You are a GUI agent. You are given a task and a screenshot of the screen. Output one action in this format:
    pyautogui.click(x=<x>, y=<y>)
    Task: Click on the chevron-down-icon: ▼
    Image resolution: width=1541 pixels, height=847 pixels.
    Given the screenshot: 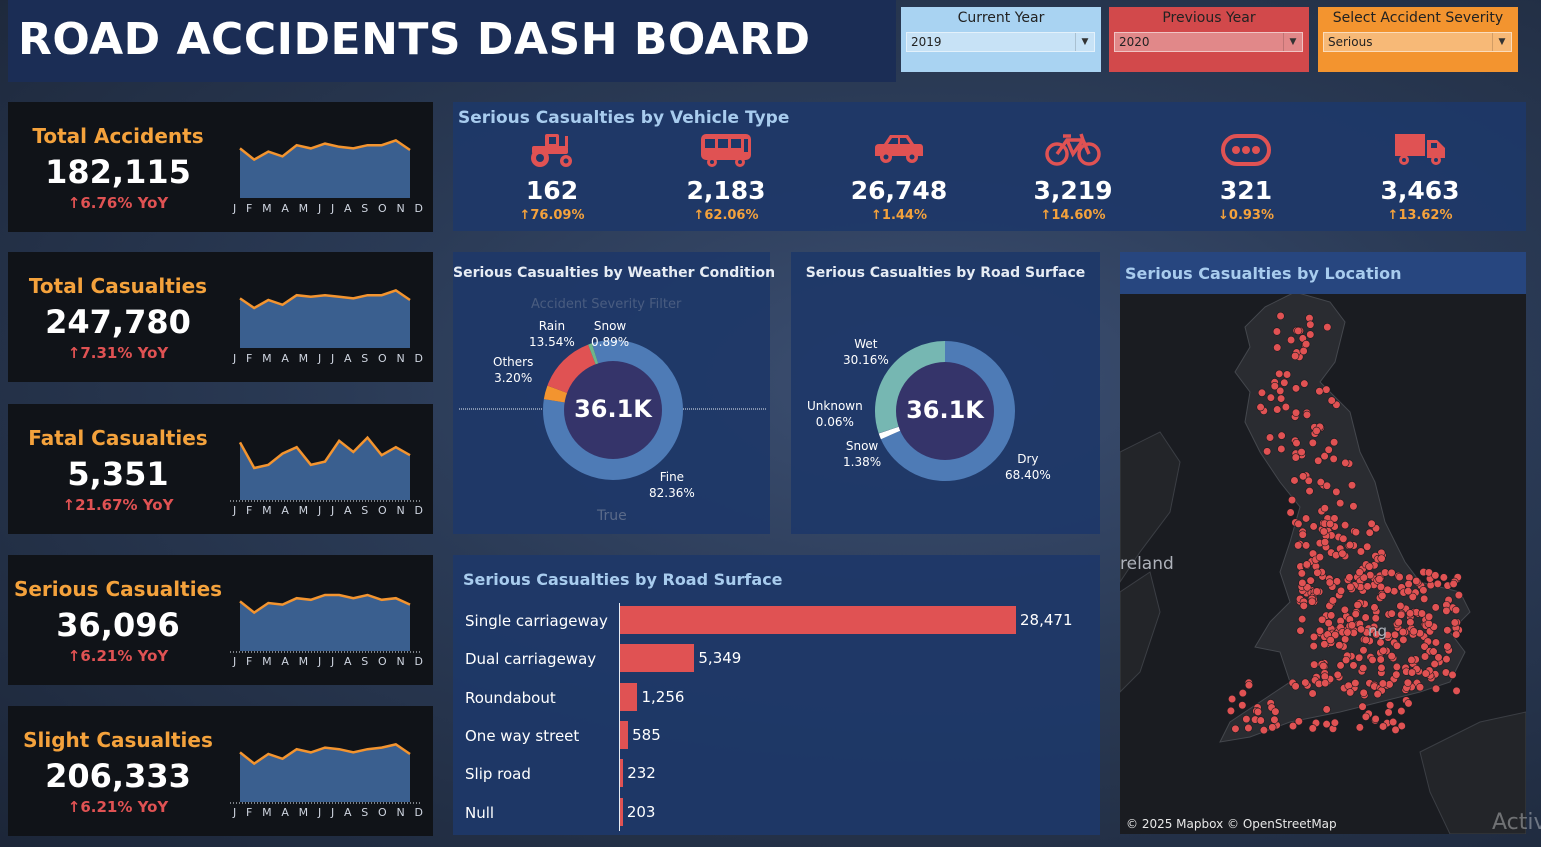 What is the action you would take?
    pyautogui.click(x=1501, y=42)
    